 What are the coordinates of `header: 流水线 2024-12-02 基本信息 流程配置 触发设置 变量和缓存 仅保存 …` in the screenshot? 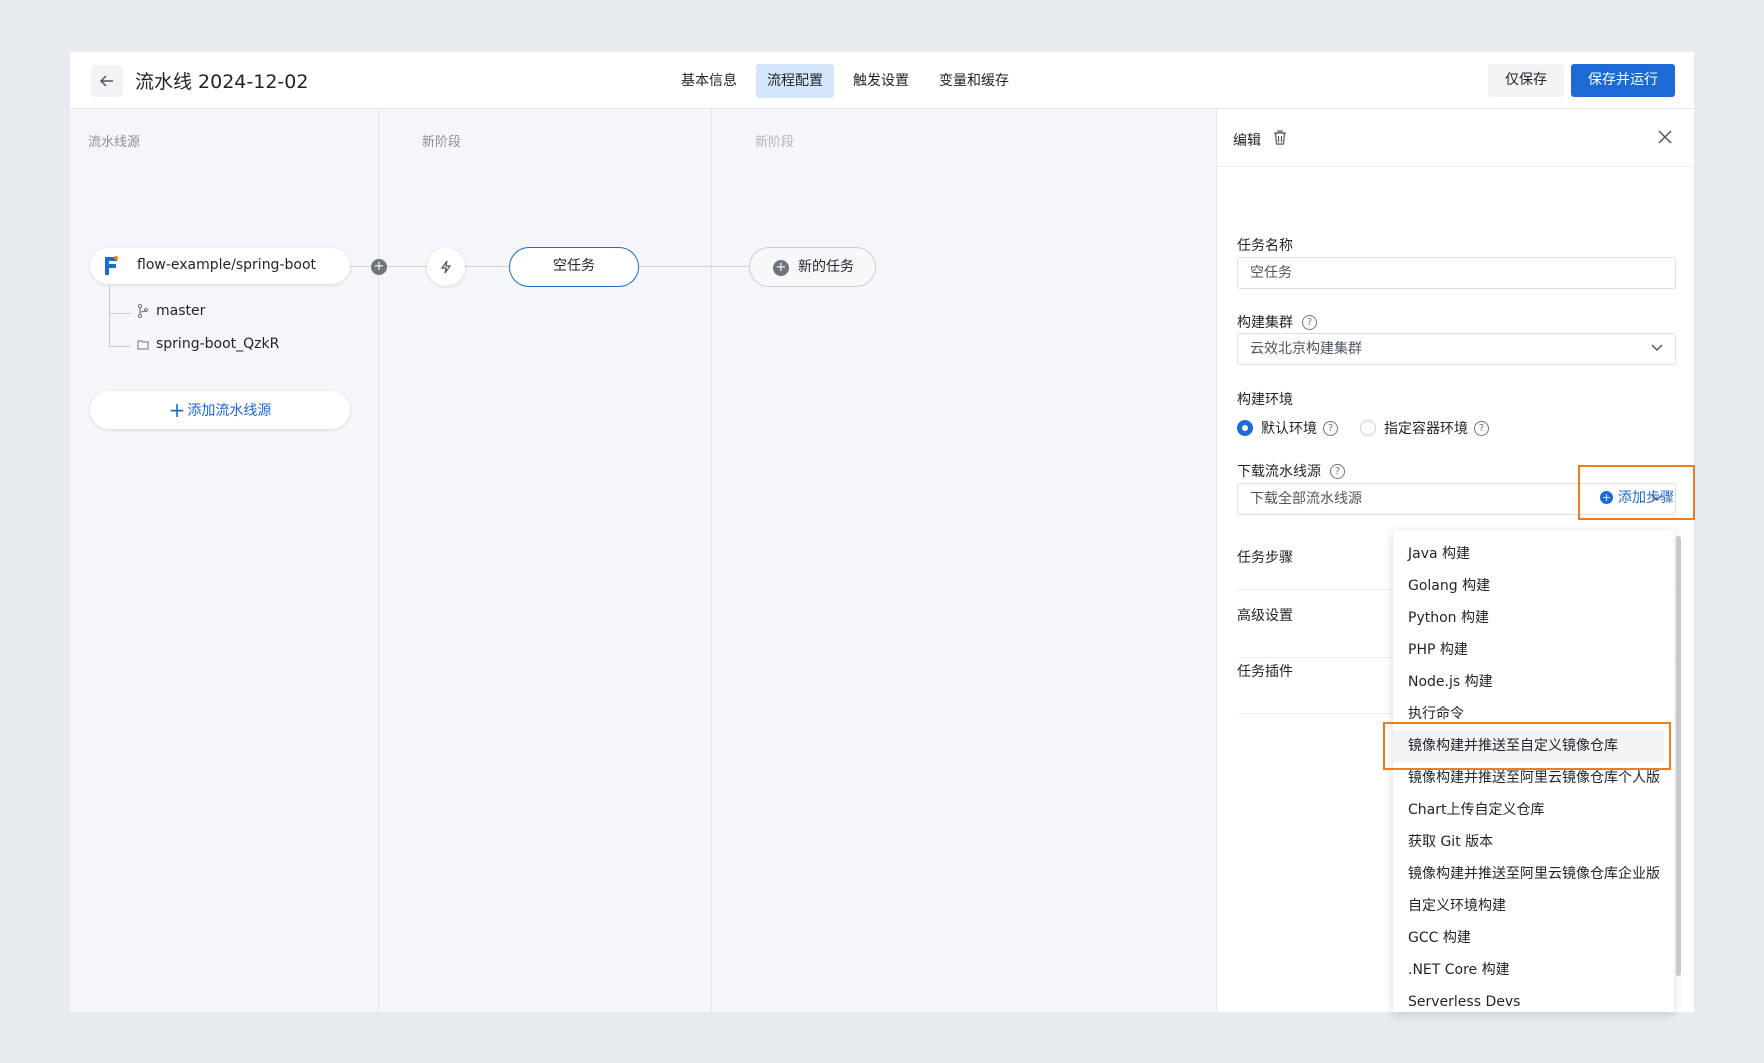 It's located at (882, 80).